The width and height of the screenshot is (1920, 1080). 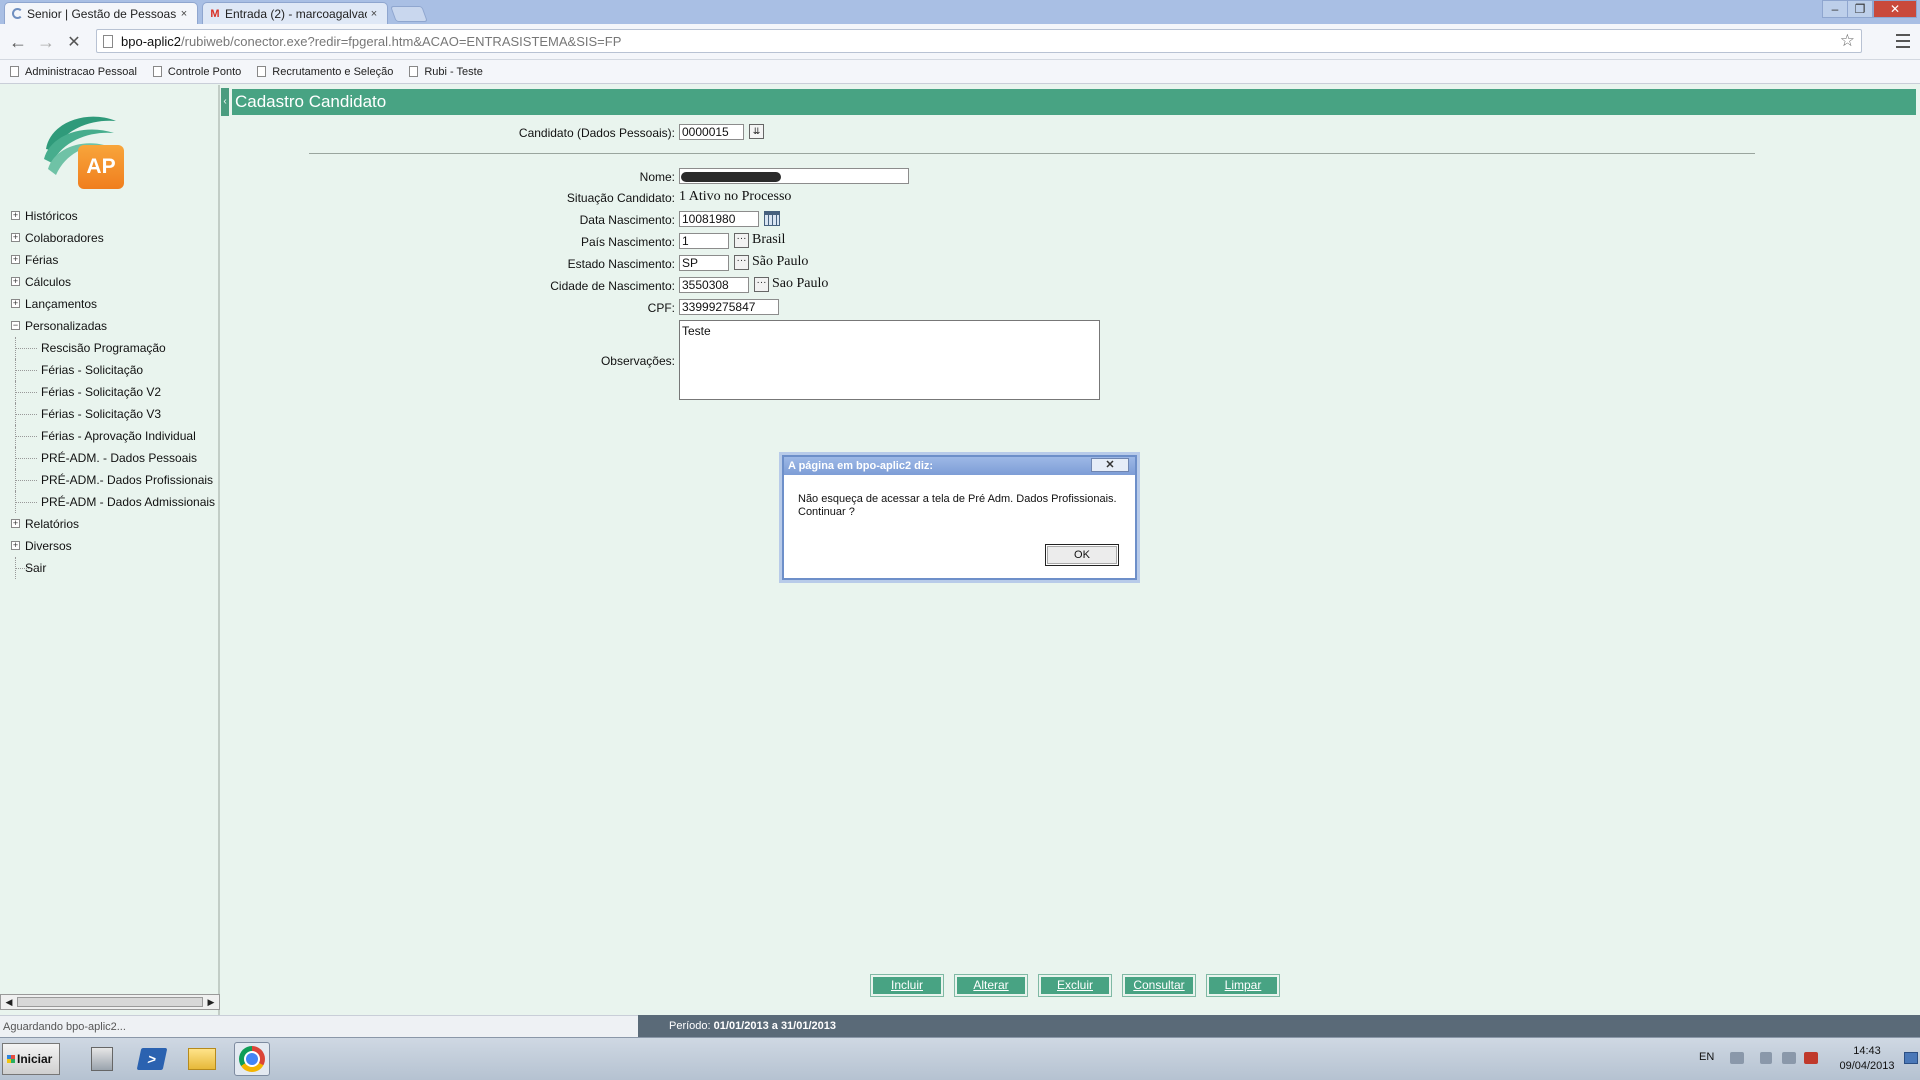 I want to click on tree-item-rescisao-programacao: Rescisão Programação, so click(x=110, y=348).